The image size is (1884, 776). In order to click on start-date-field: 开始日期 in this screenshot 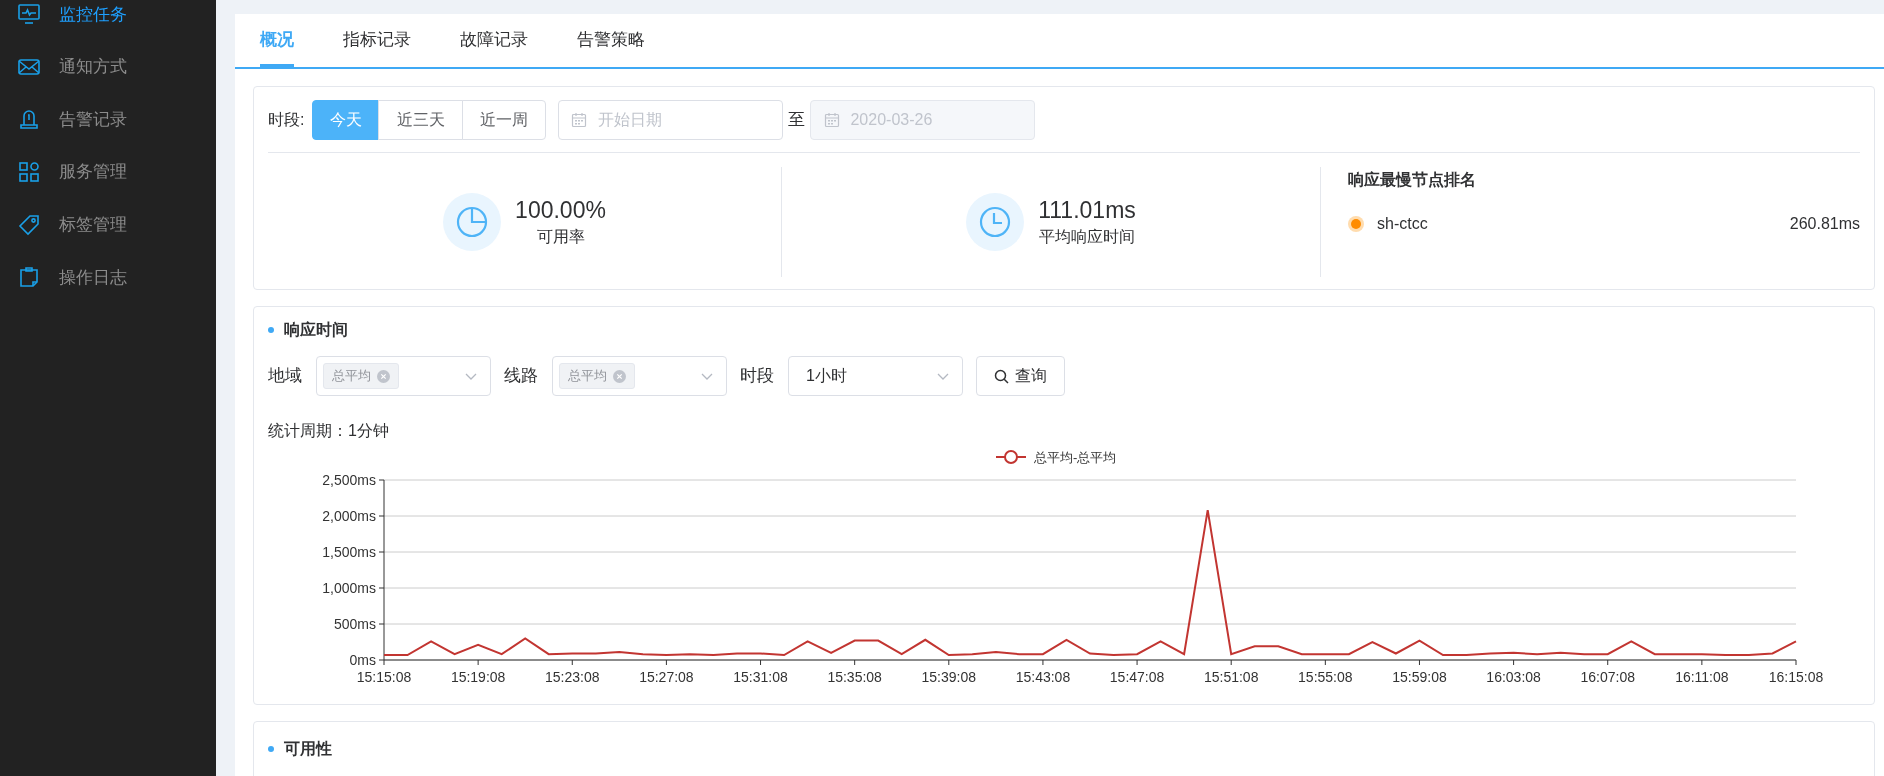, I will do `click(671, 120)`.